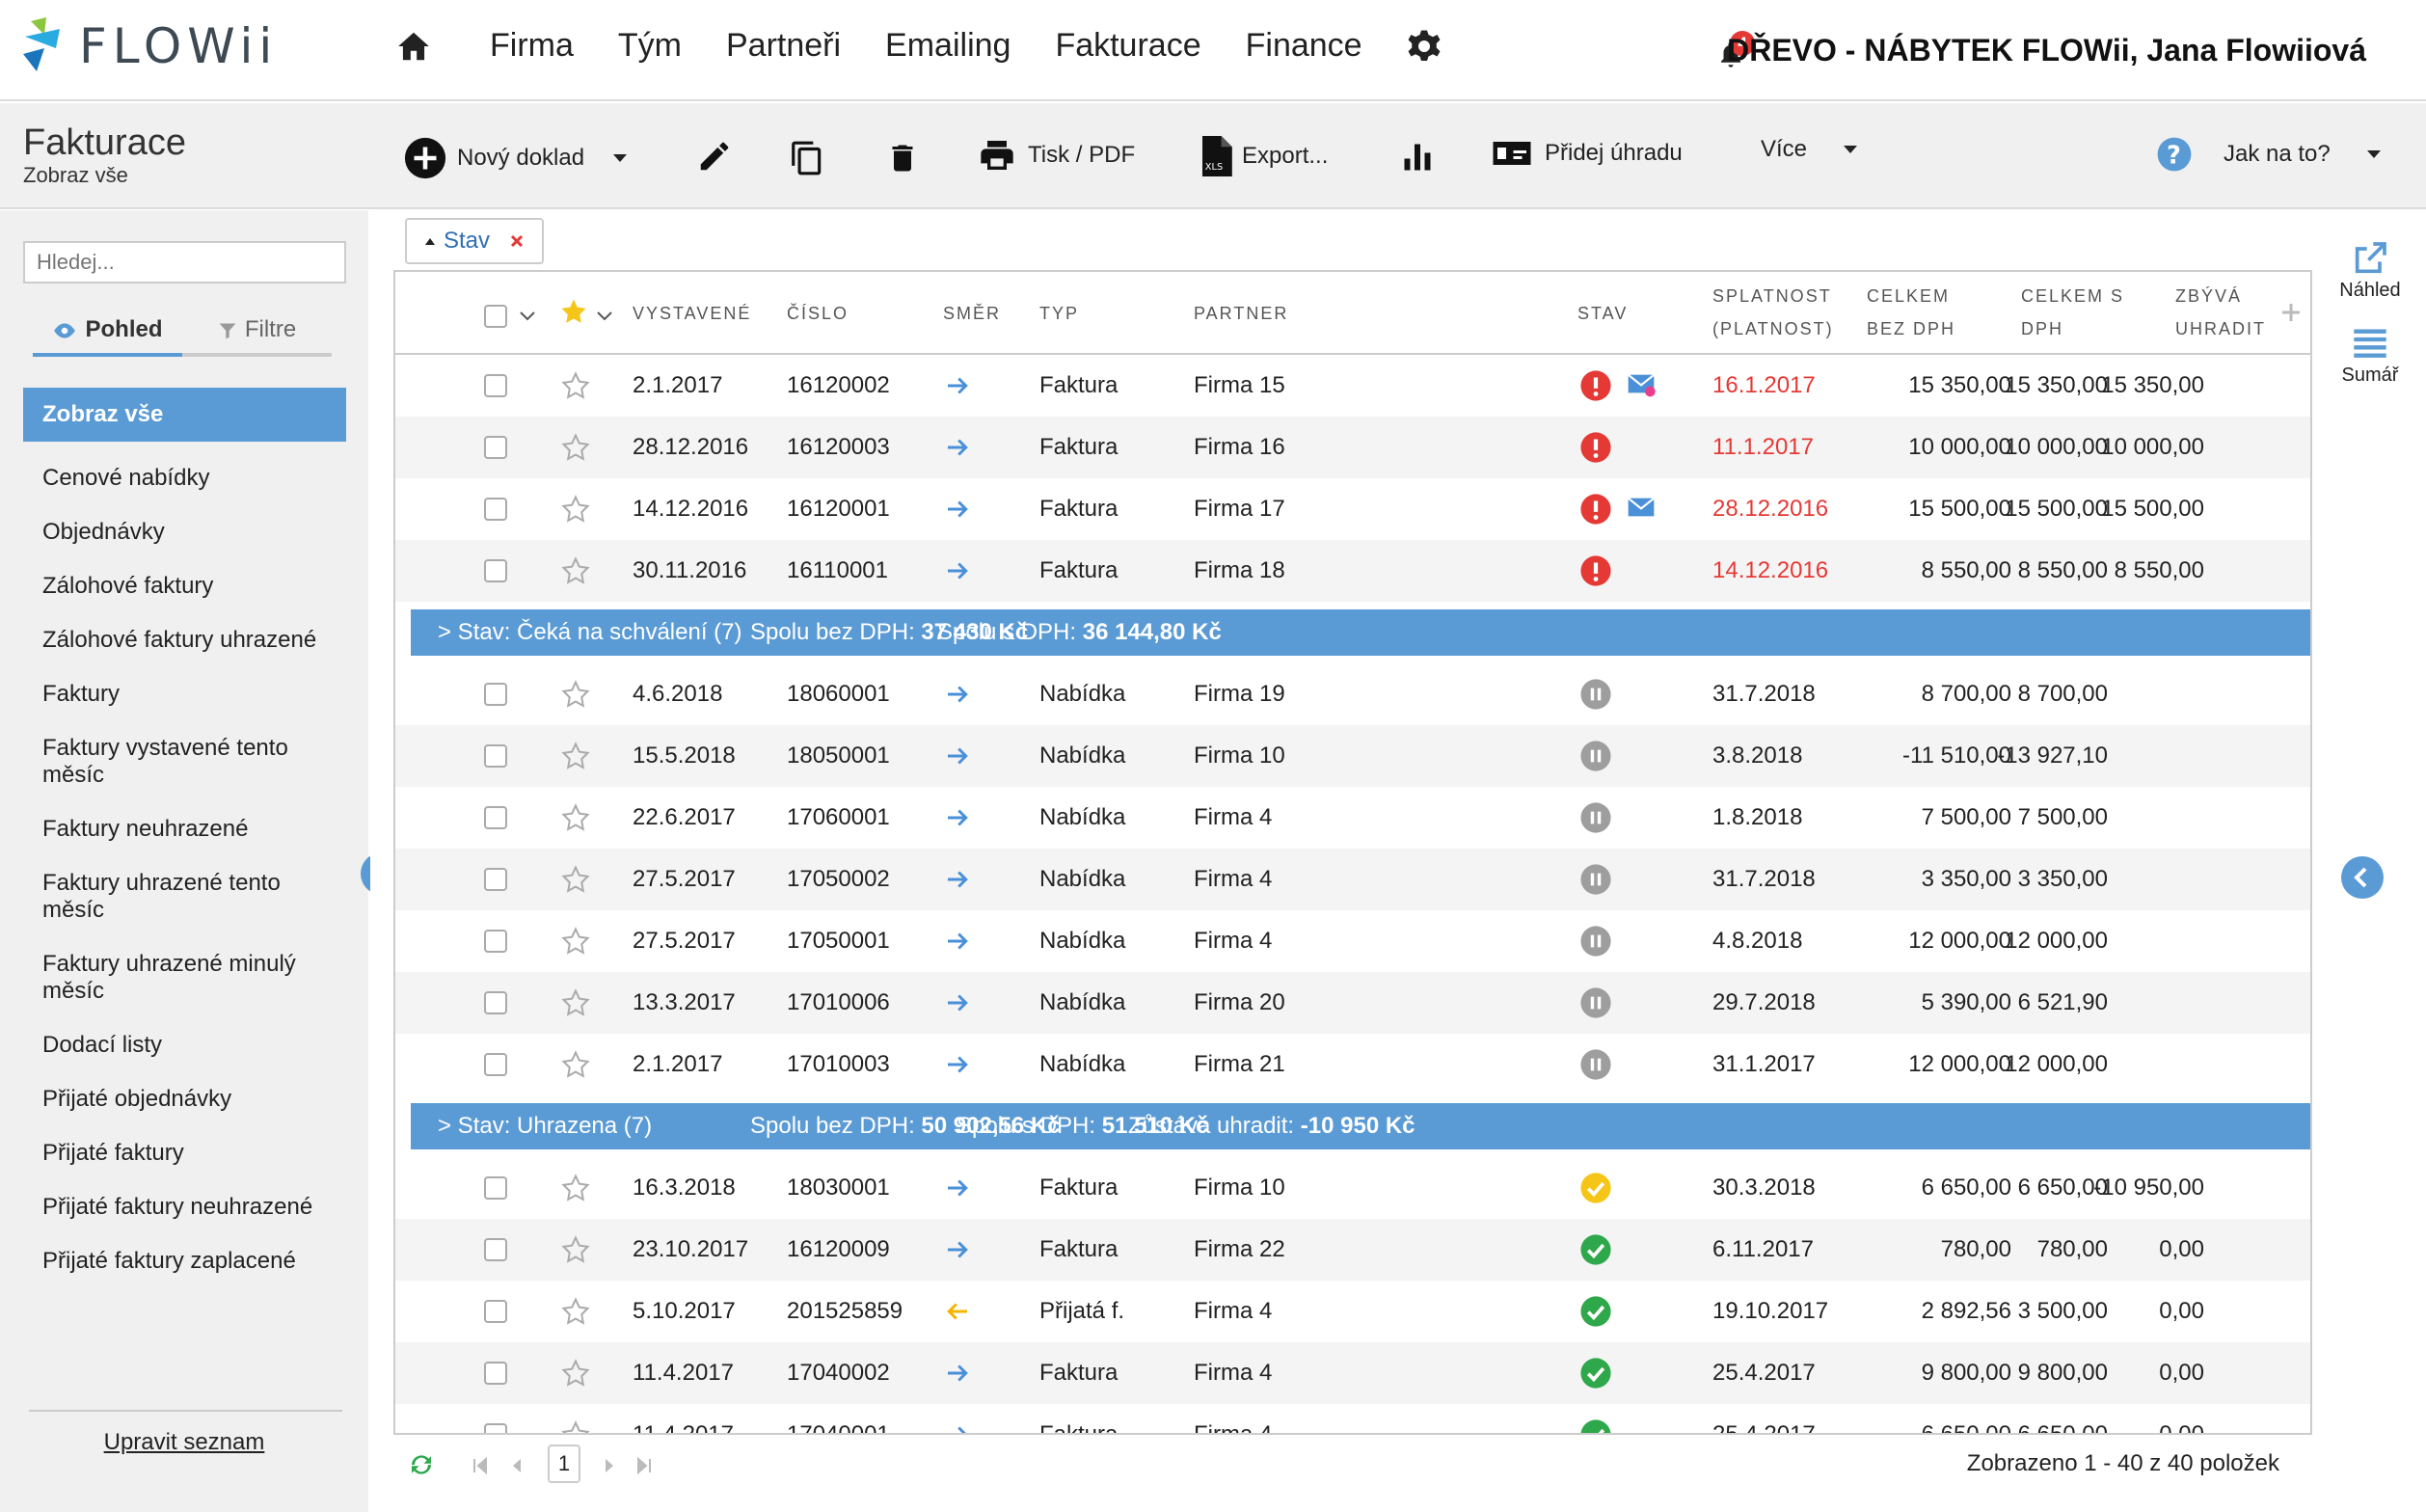 This screenshot has width=2426, height=1512. Describe the element at coordinates (185, 586) in the screenshot. I see `sidebar-item: Zálohové faktury` at that location.